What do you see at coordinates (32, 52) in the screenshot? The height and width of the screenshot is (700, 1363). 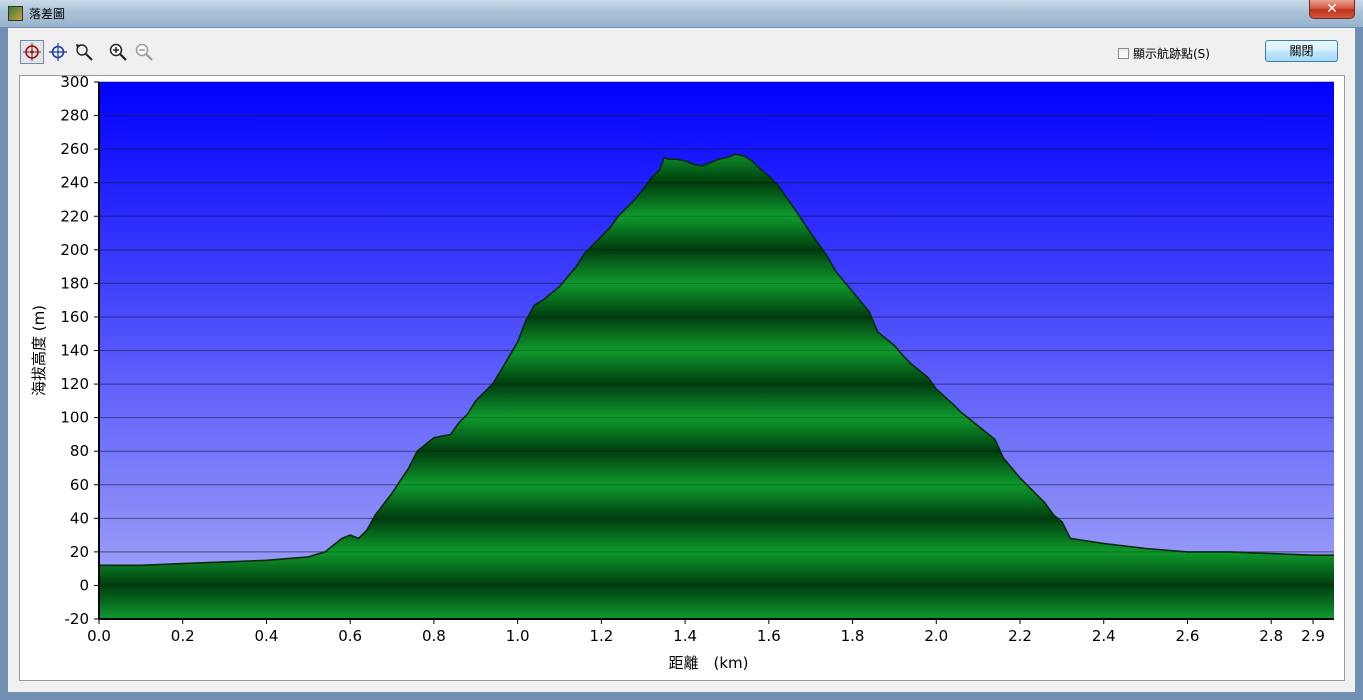 I see `target-select-icon` at bounding box center [32, 52].